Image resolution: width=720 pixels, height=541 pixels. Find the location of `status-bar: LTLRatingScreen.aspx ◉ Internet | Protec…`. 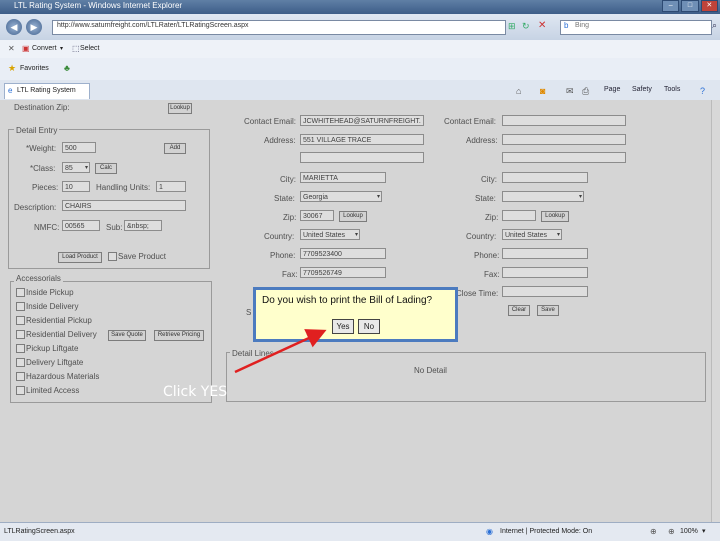

status-bar: LTLRatingScreen.aspx ◉ Internet | Protec… is located at coordinates (360, 531).